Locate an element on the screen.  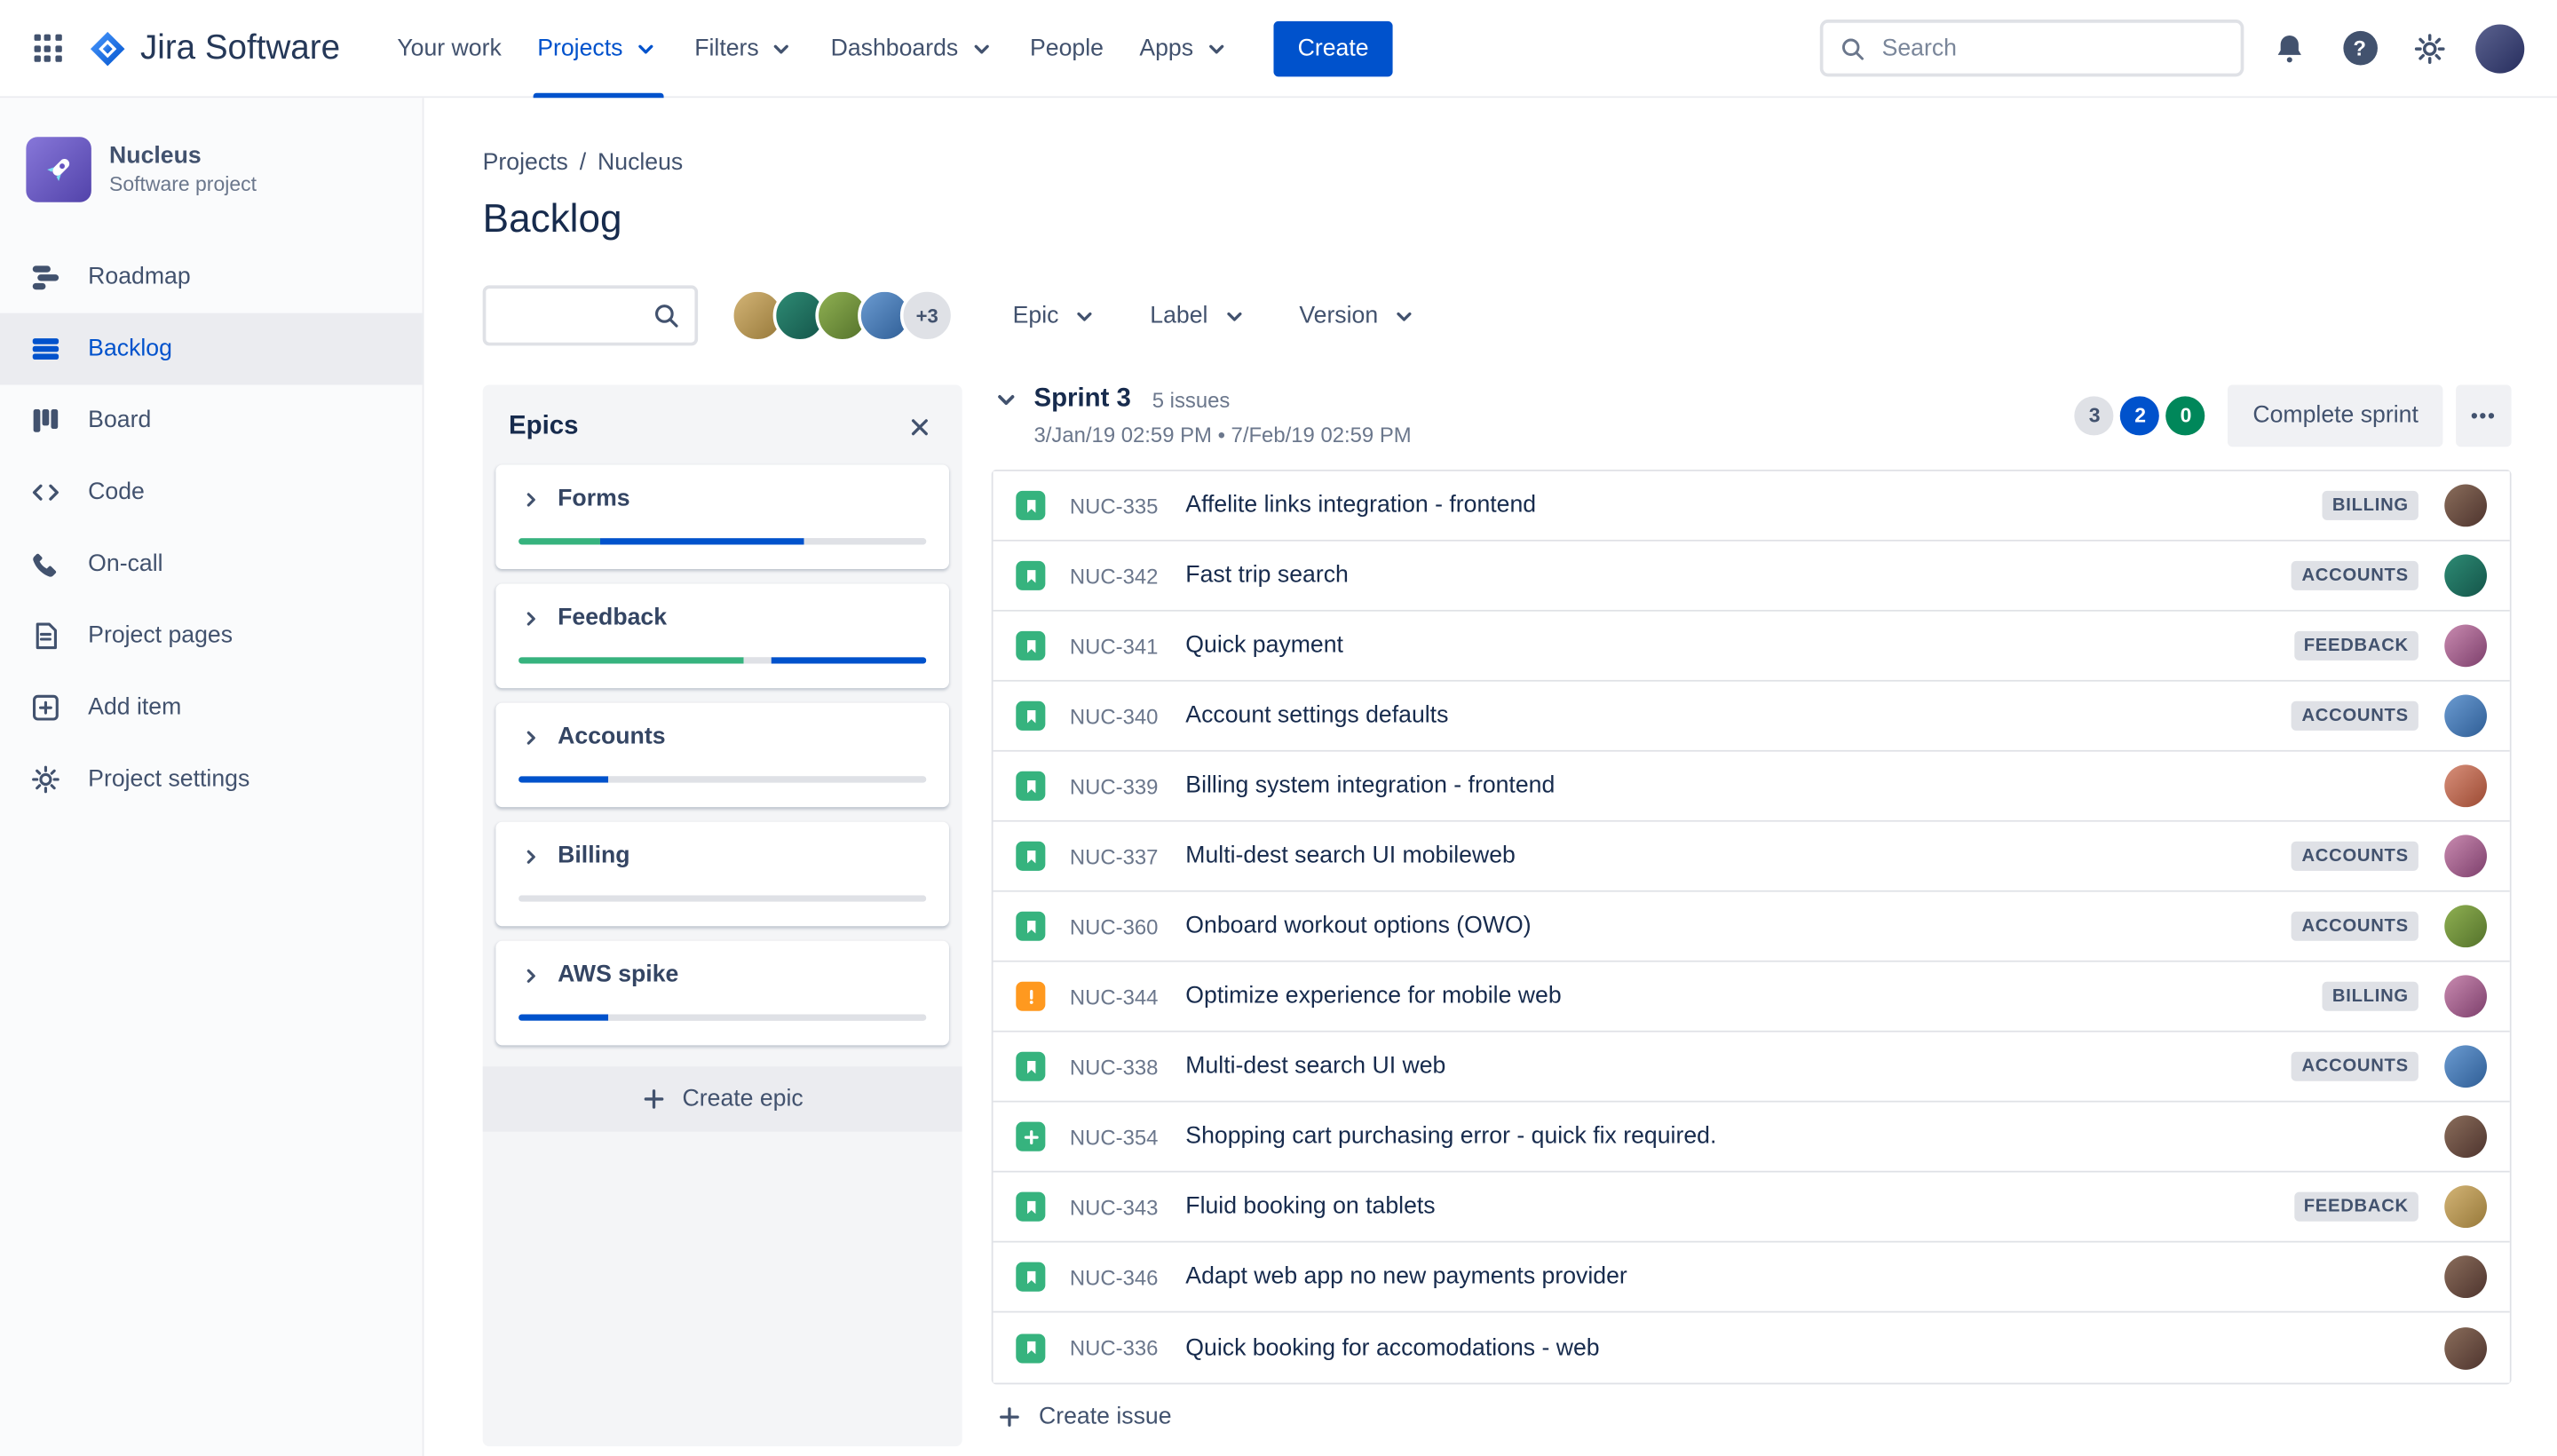
epic-label-badge: BILLING is located at coordinates (2370, 996).